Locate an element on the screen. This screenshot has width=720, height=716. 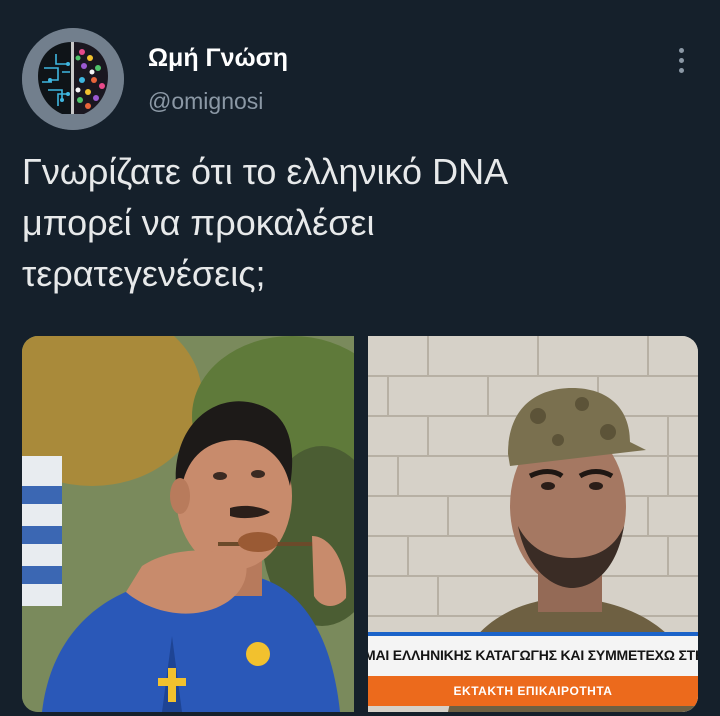
breaking-news-text: ΕΚΤΑΚΤΗ ΕΠΙΚΑΙΡΟΤΗΤΑ is located at coordinates (533, 691).